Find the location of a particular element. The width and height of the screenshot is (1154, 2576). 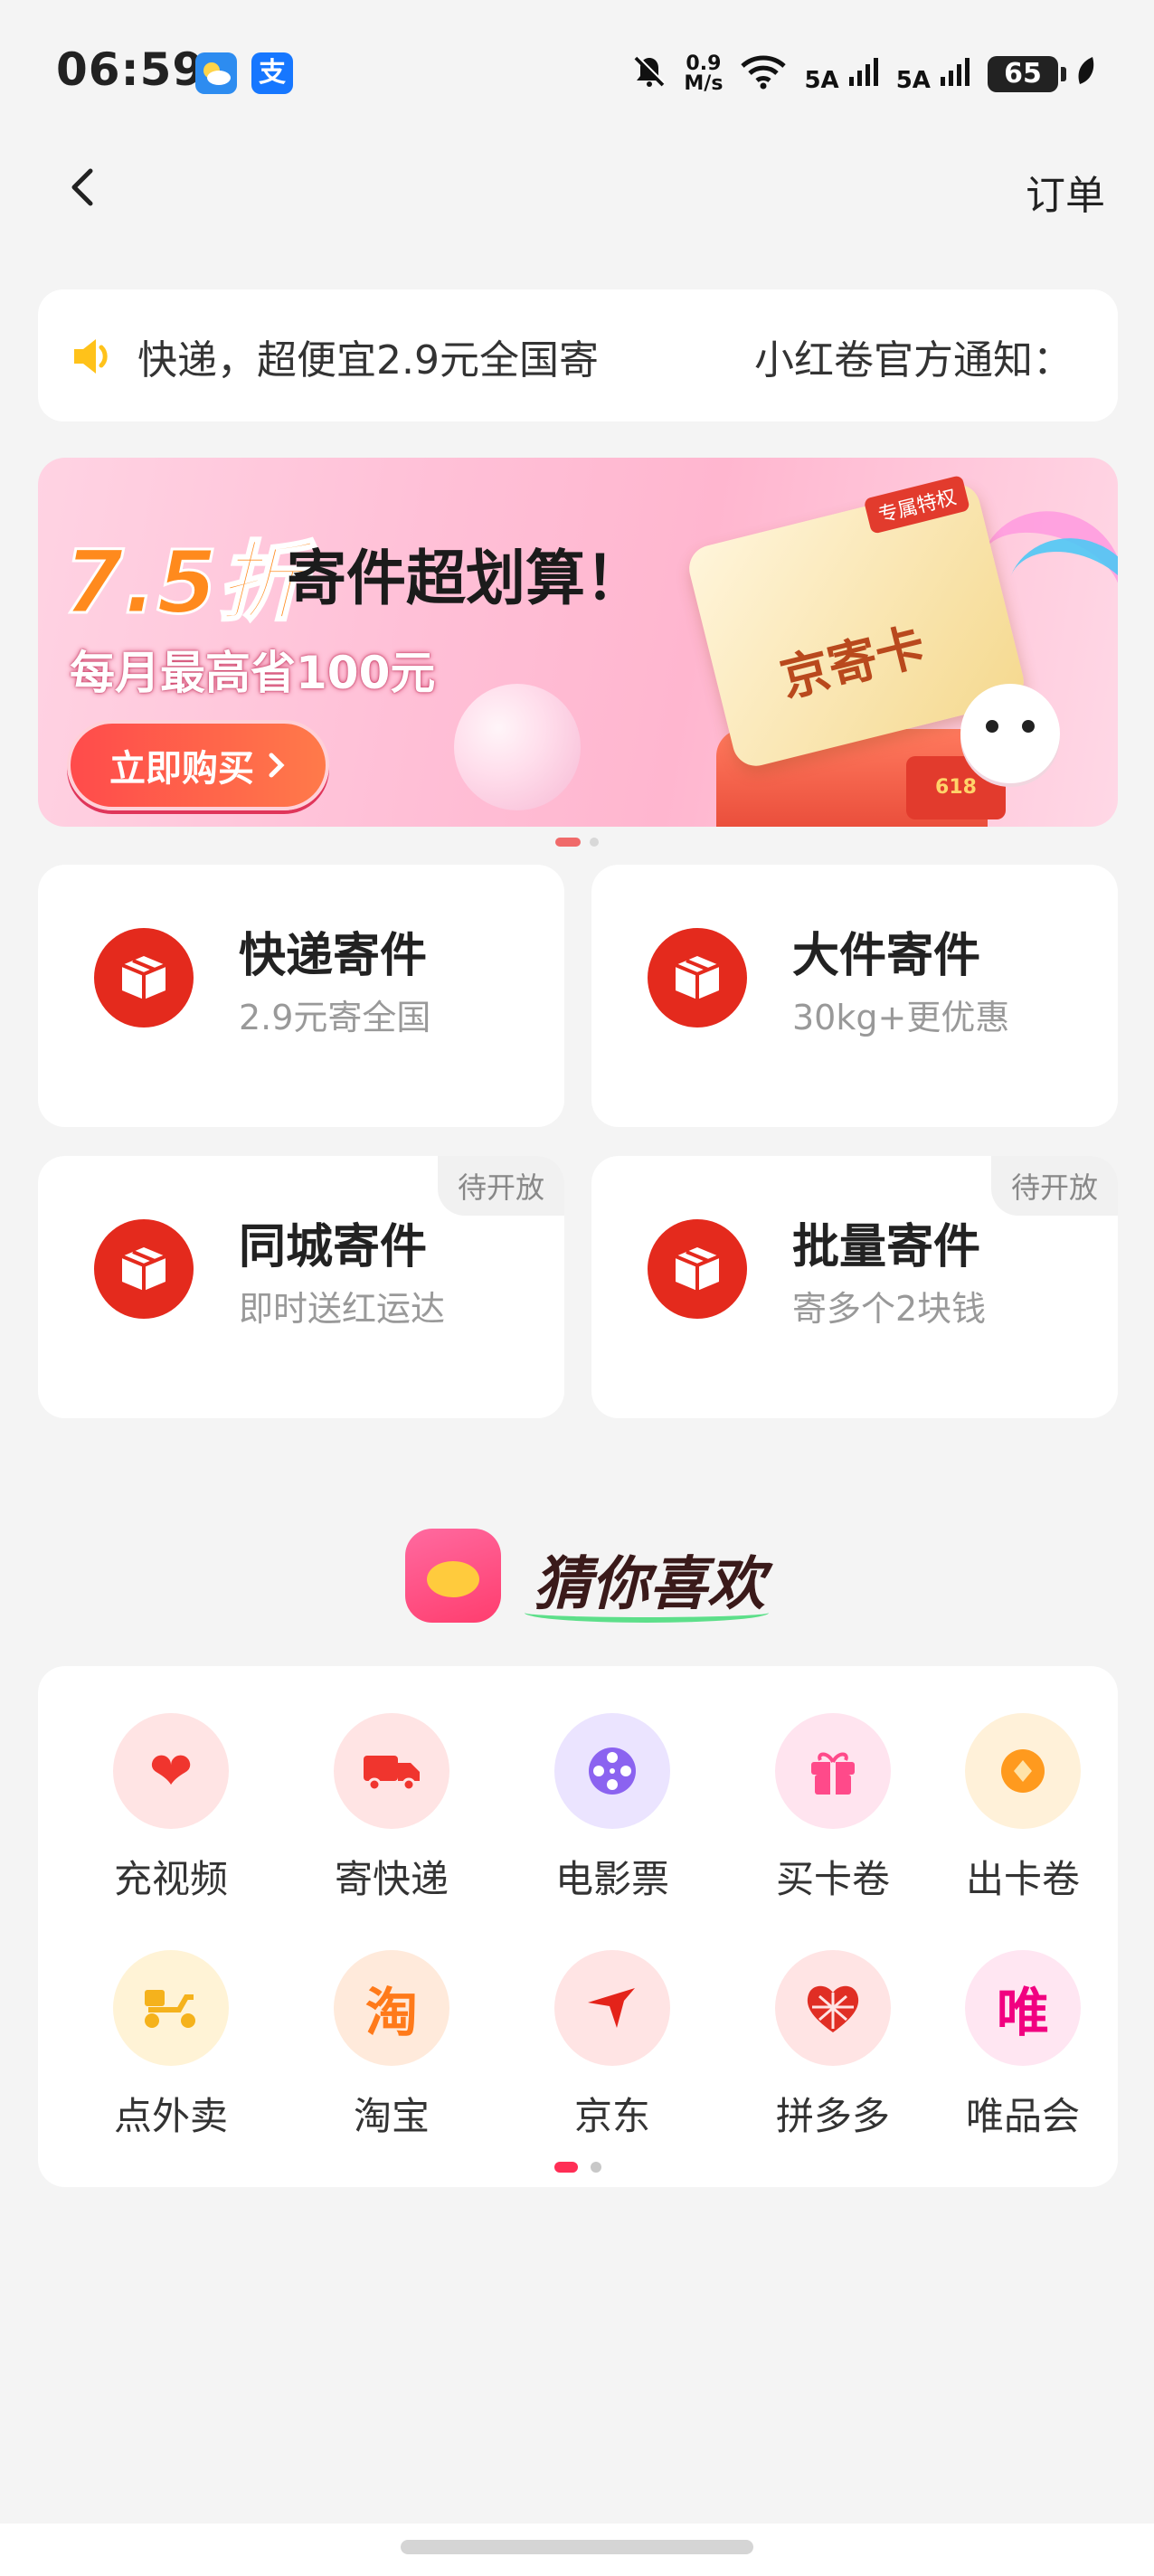

signal-1: 5A is located at coordinates (841, 74).